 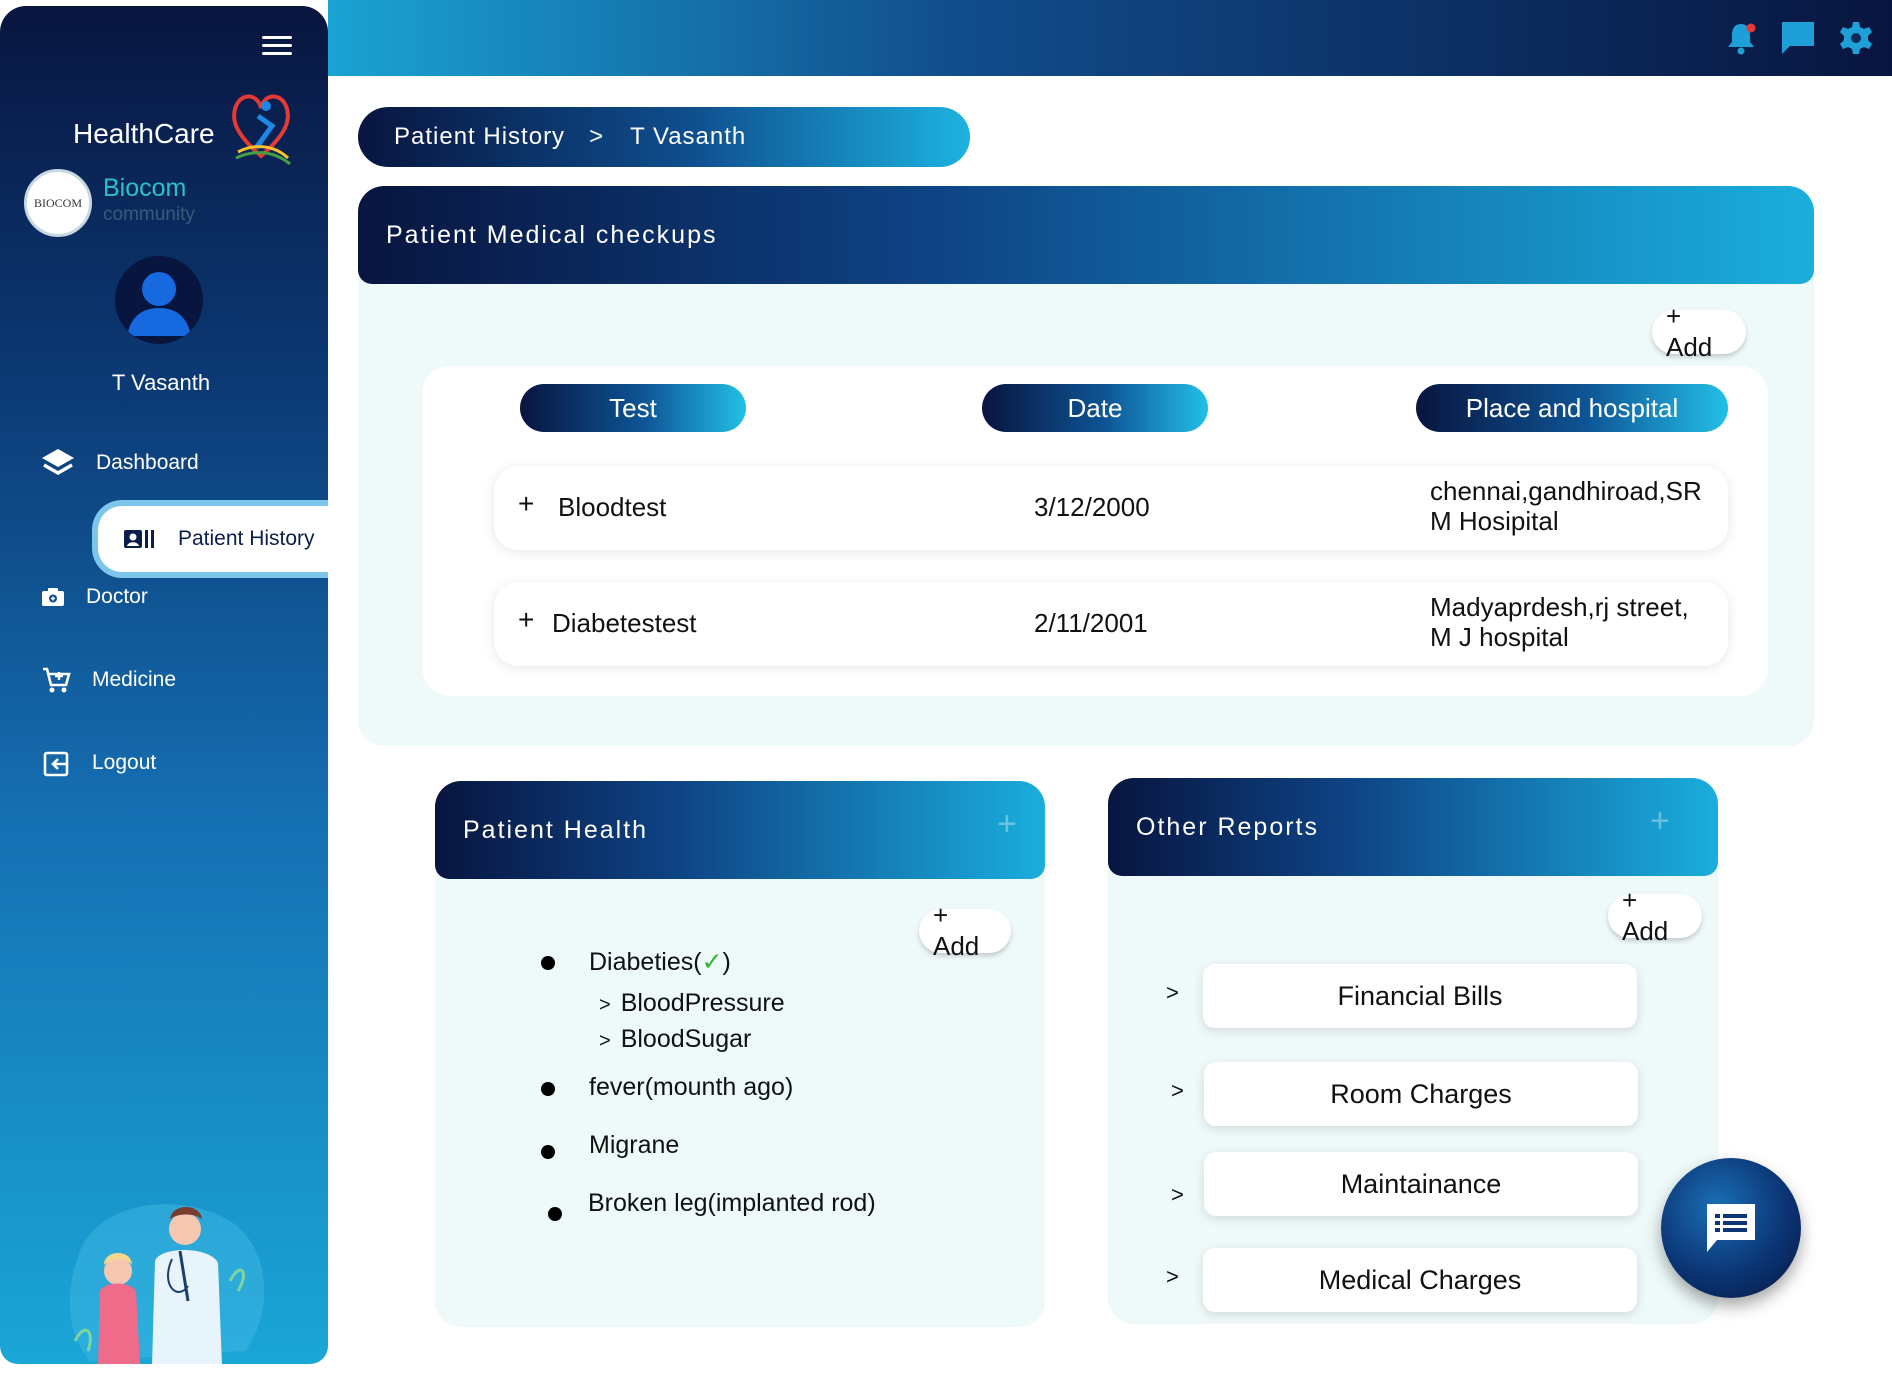 What do you see at coordinates (1092, 507) in the screenshot?
I see `cell-date: 3/12/2000` at bounding box center [1092, 507].